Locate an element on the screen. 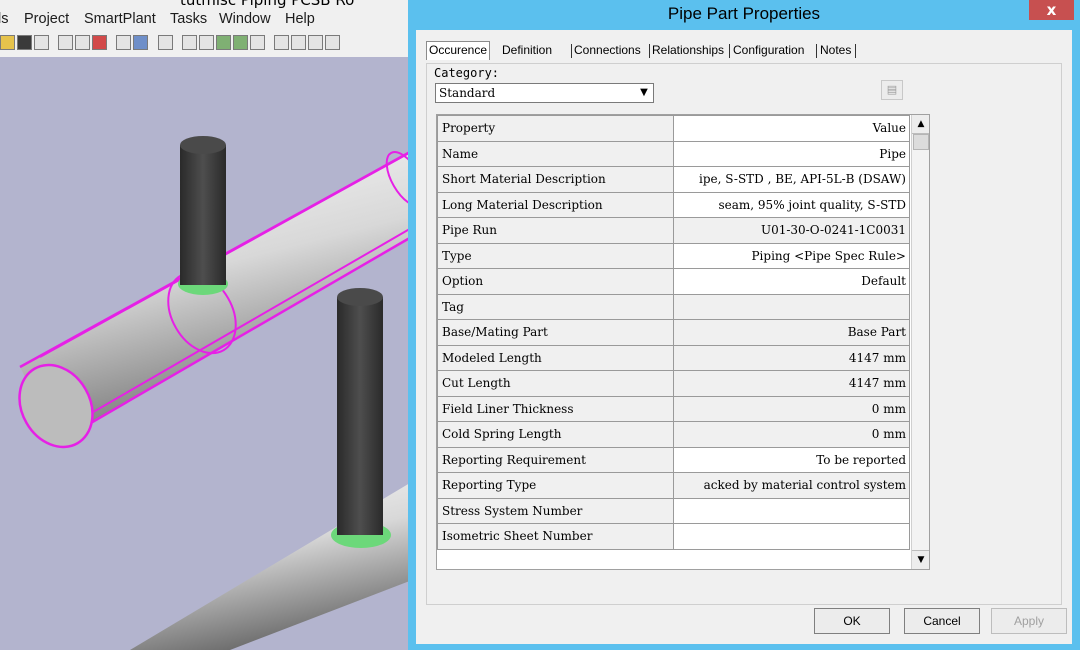 This screenshot has width=1080, height=650. menu-item-tasks: Tasks is located at coordinates (188, 19).